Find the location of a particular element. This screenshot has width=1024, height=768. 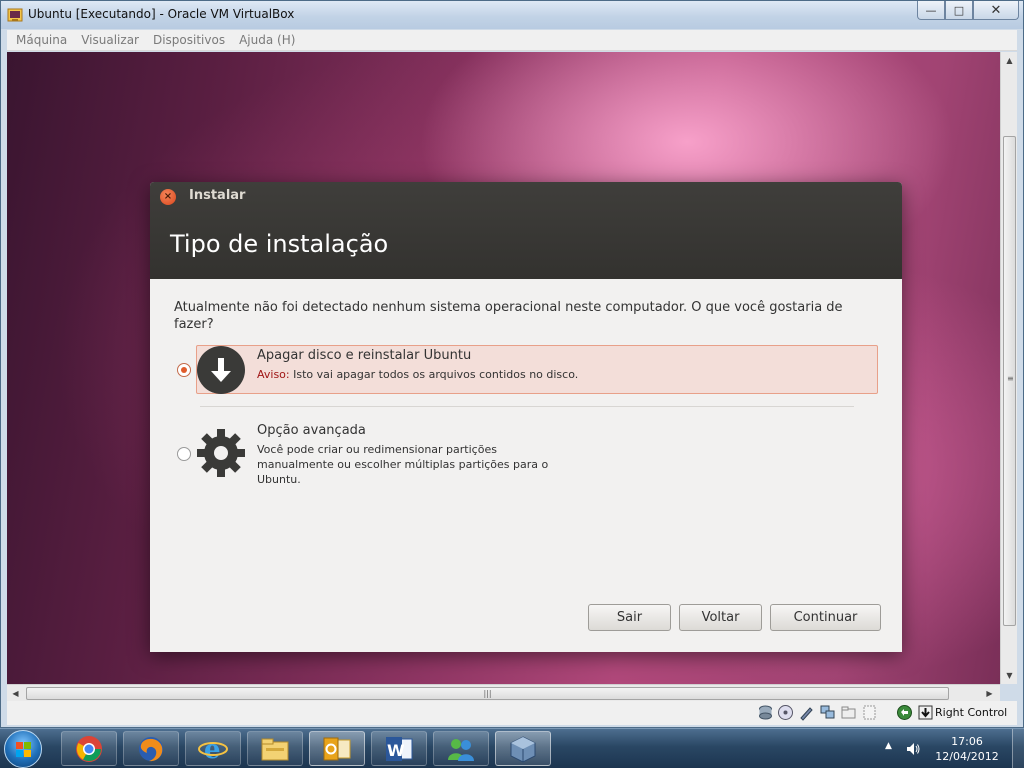

network-icon is located at coordinates (827, 712).